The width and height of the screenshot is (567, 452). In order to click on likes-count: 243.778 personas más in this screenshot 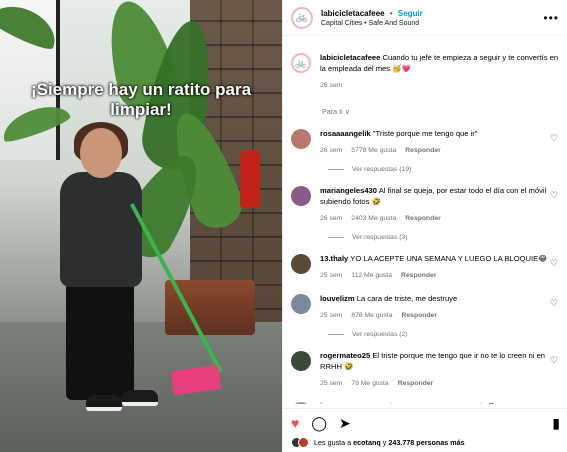, I will do `click(426, 442)`.